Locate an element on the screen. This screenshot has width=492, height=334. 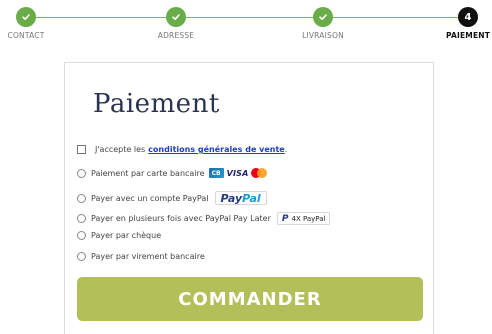
payment-option-card: Paiement par carte bancaire CB VISA is located at coordinates (172, 173).